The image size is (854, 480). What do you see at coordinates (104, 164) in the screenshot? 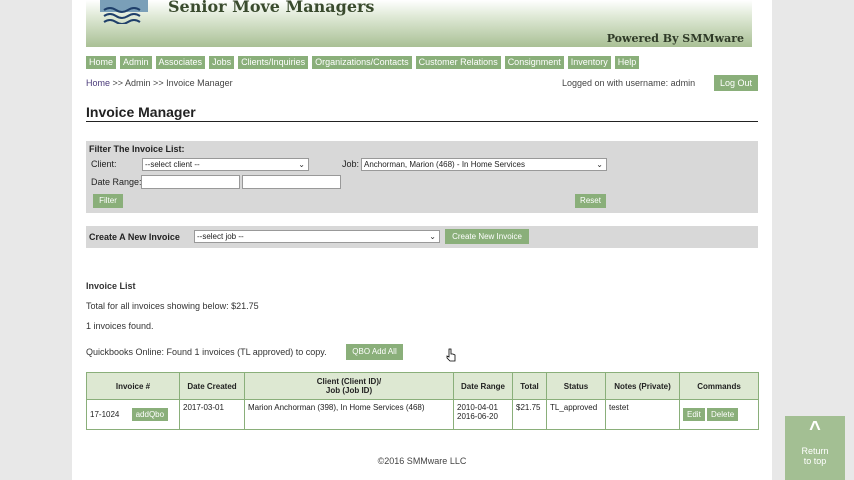
I see `client-label: Client:` at bounding box center [104, 164].